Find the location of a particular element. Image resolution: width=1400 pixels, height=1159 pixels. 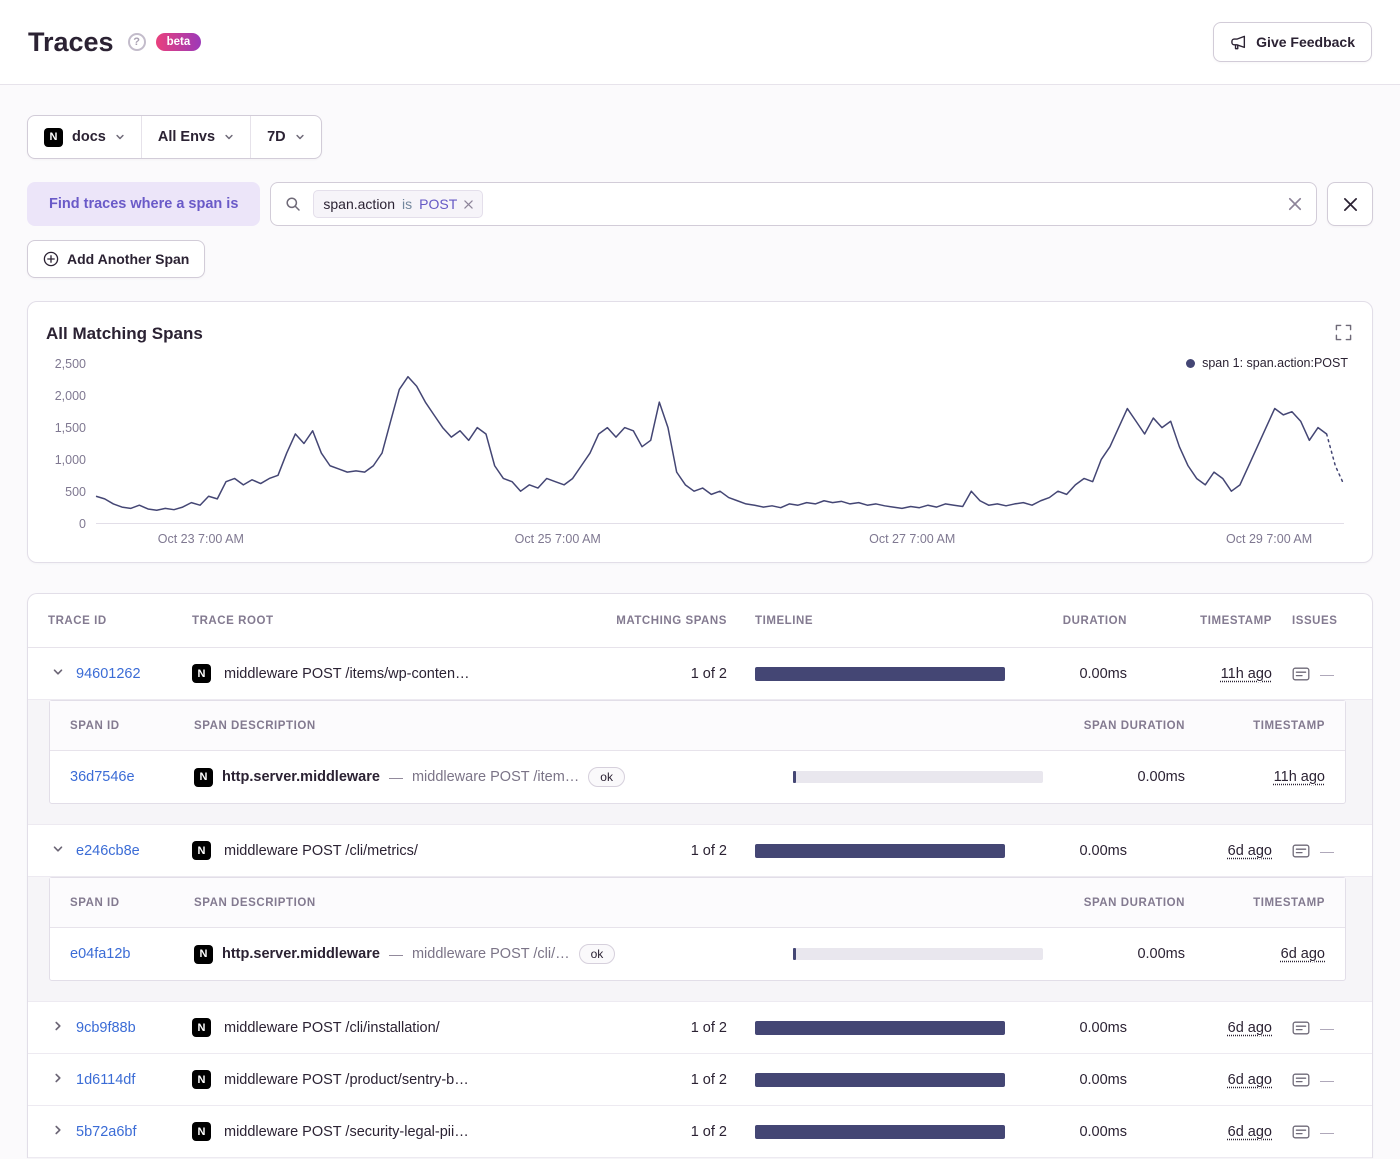

chart-plot-area is located at coordinates (720, 444).